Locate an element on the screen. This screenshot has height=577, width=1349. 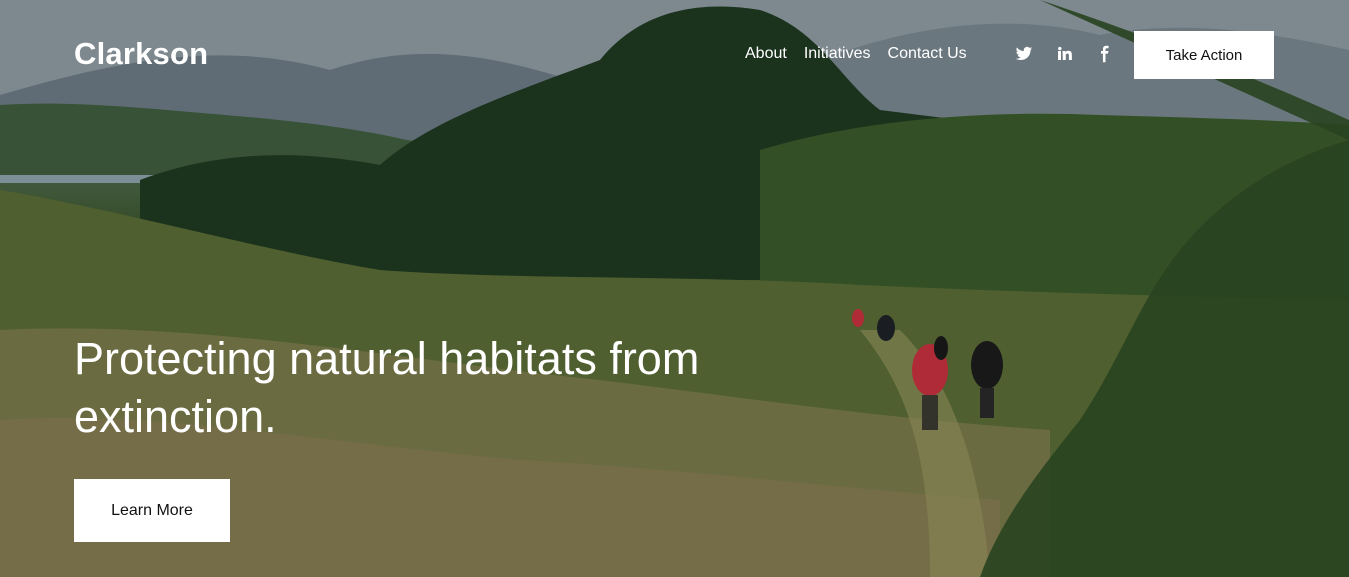
nav-about: About is located at coordinates (766, 54).